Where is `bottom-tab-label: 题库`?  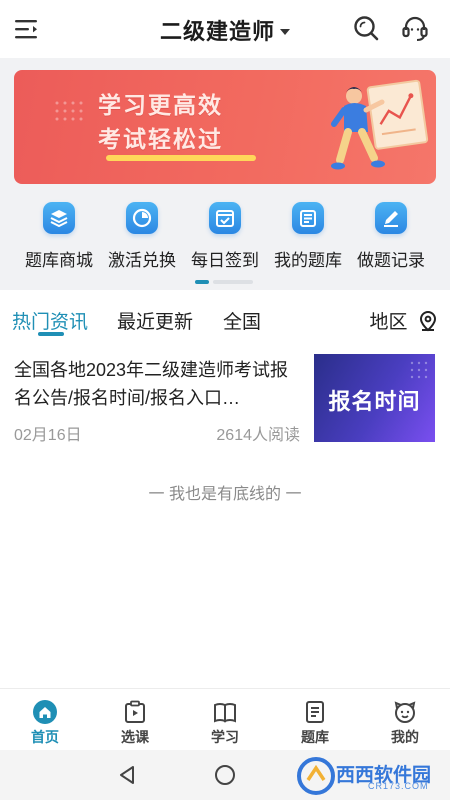
bottom-tab-label: 题库 is located at coordinates (315, 737).